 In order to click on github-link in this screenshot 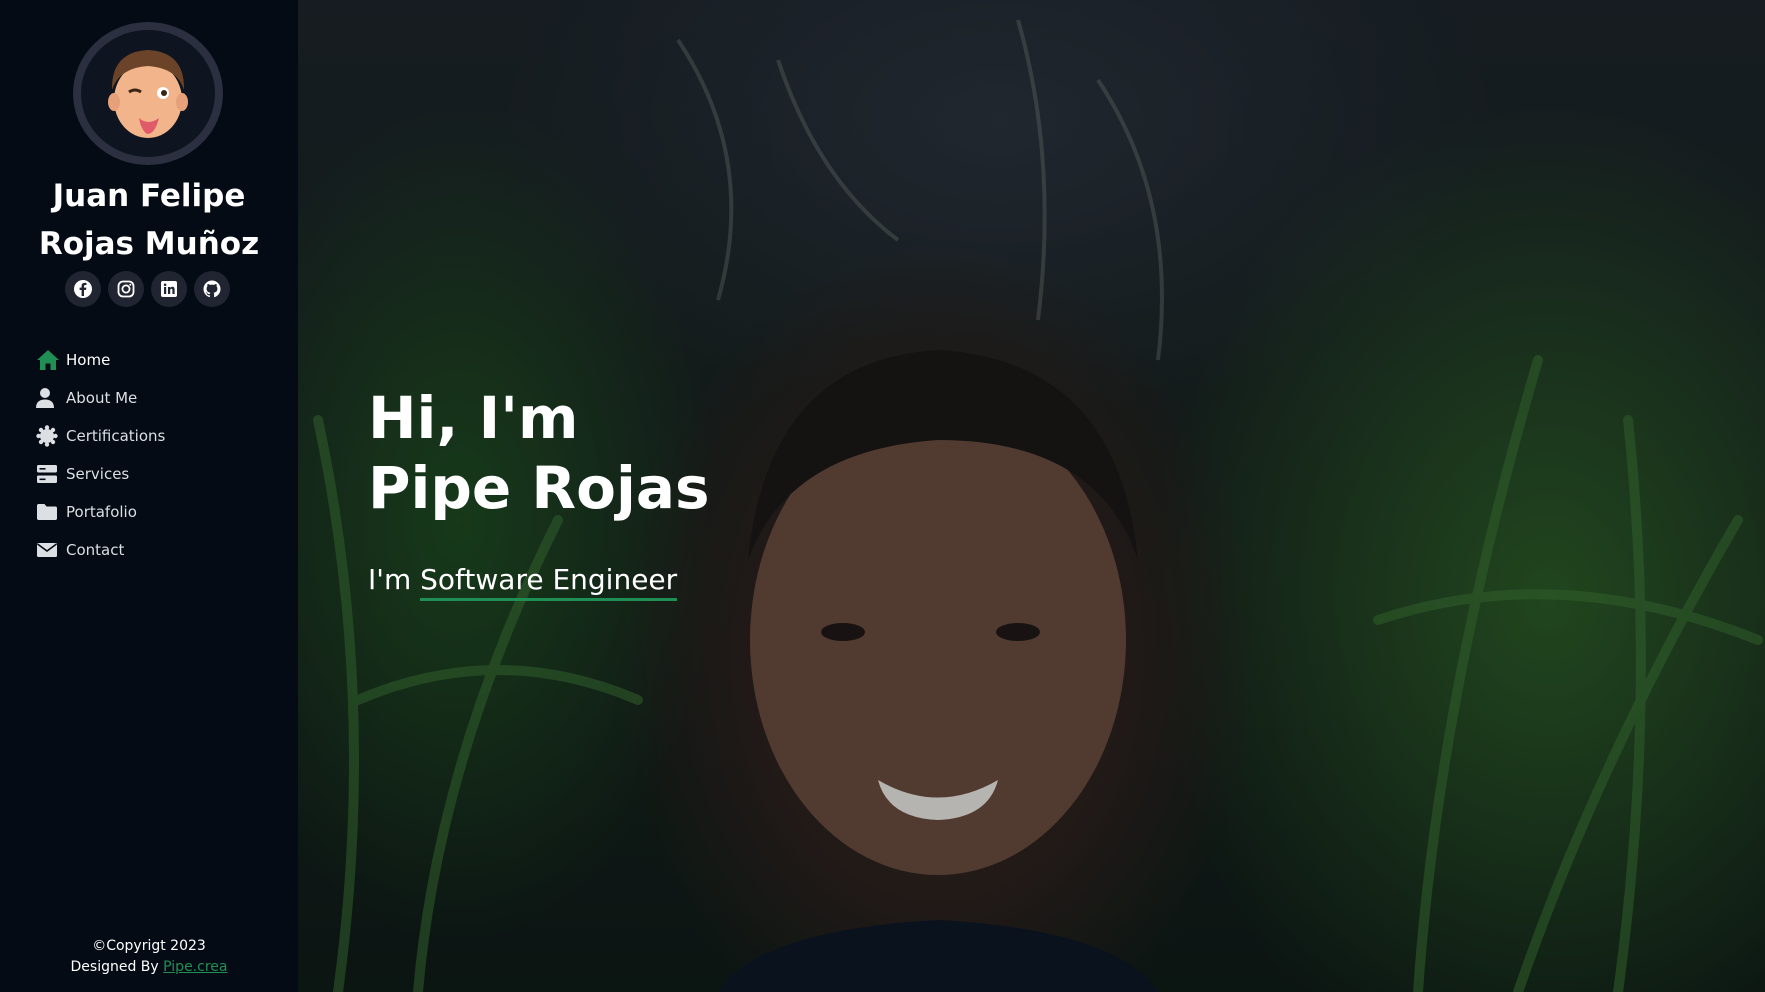, I will do `click(212, 289)`.